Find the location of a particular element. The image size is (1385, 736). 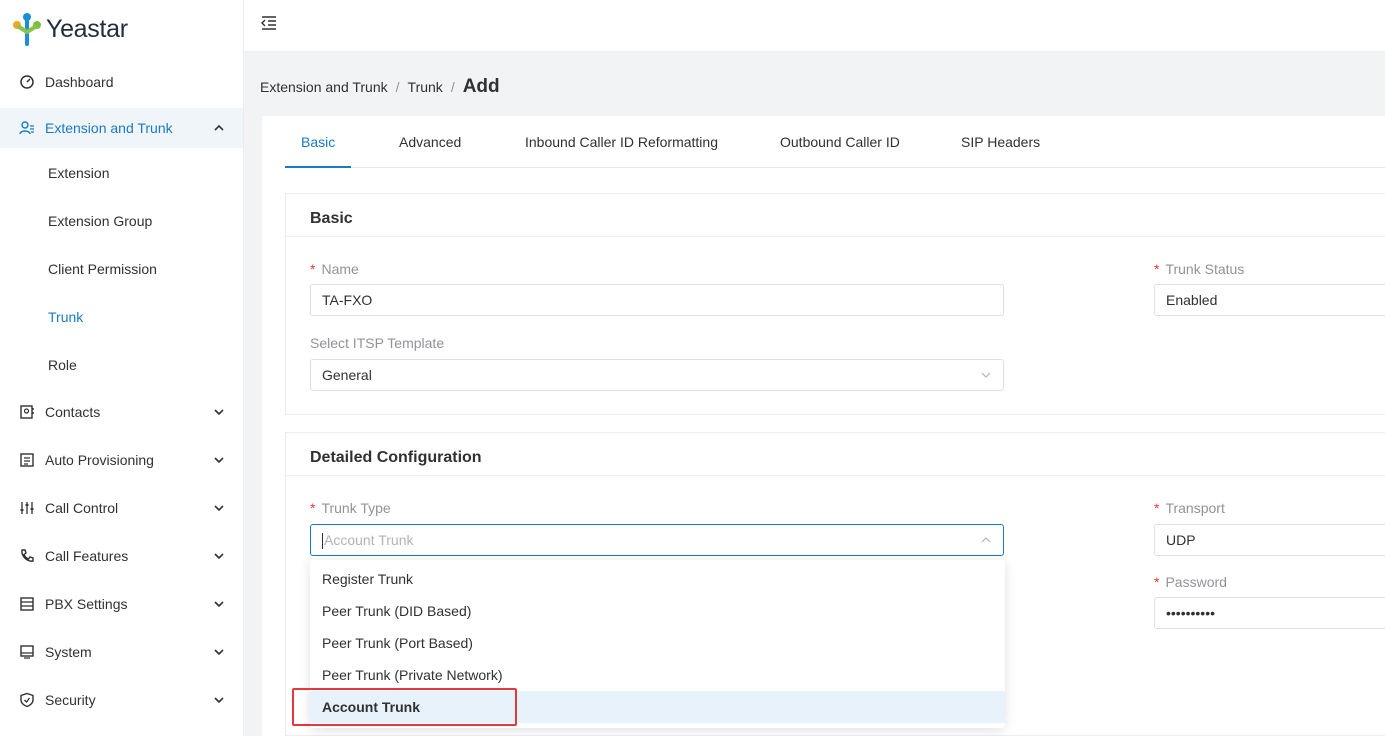

breadcrumb-extension-and-trunk: Extension and Trunk is located at coordinates (324, 87).